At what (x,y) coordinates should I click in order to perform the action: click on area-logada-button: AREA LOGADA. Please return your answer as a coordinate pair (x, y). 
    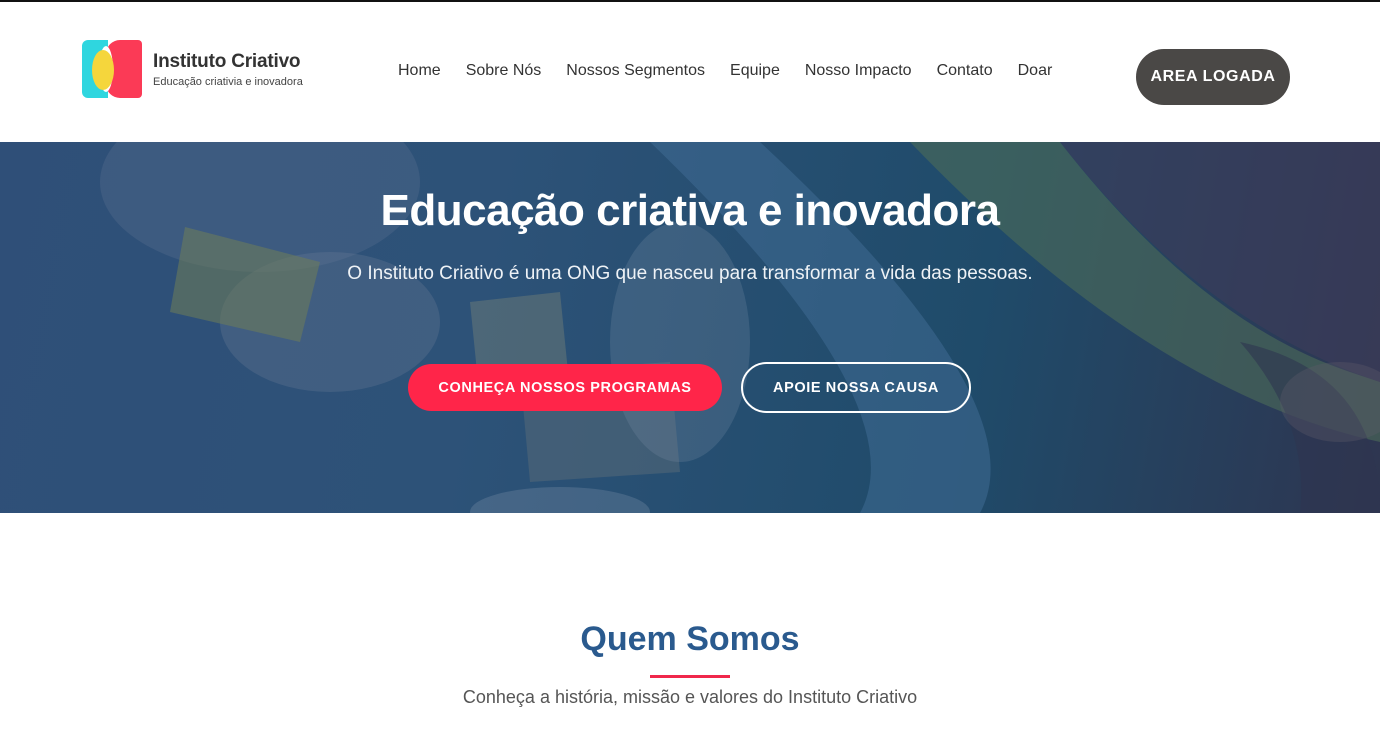
    Looking at the image, I should click on (1213, 77).